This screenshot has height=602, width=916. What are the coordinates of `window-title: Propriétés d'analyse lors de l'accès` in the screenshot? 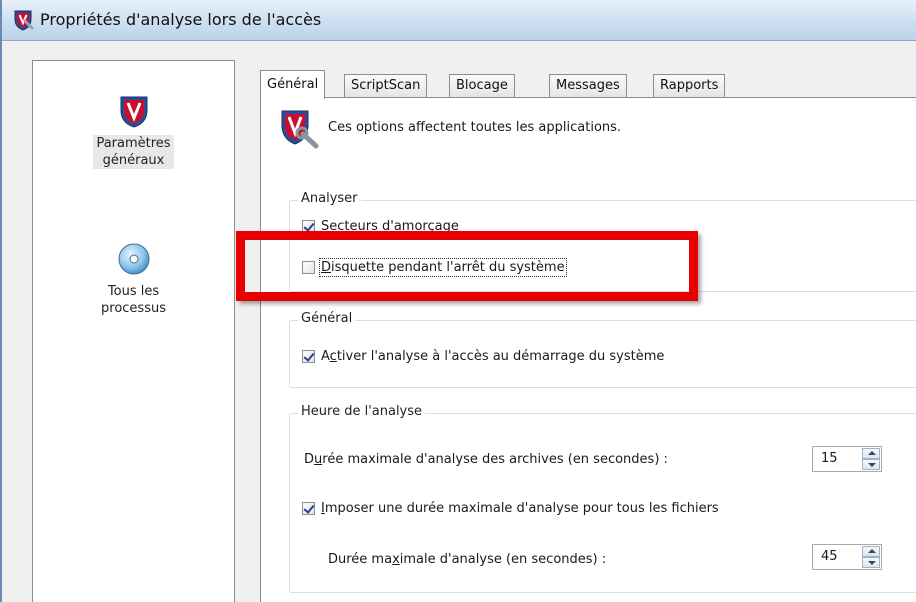 It's located at (181, 19).